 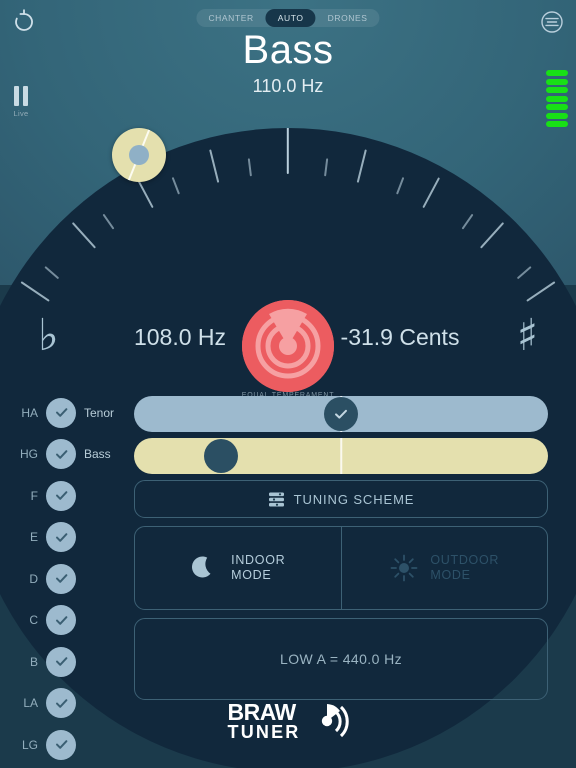 I want to click on note-sublabel: Bass, so click(x=97, y=454).